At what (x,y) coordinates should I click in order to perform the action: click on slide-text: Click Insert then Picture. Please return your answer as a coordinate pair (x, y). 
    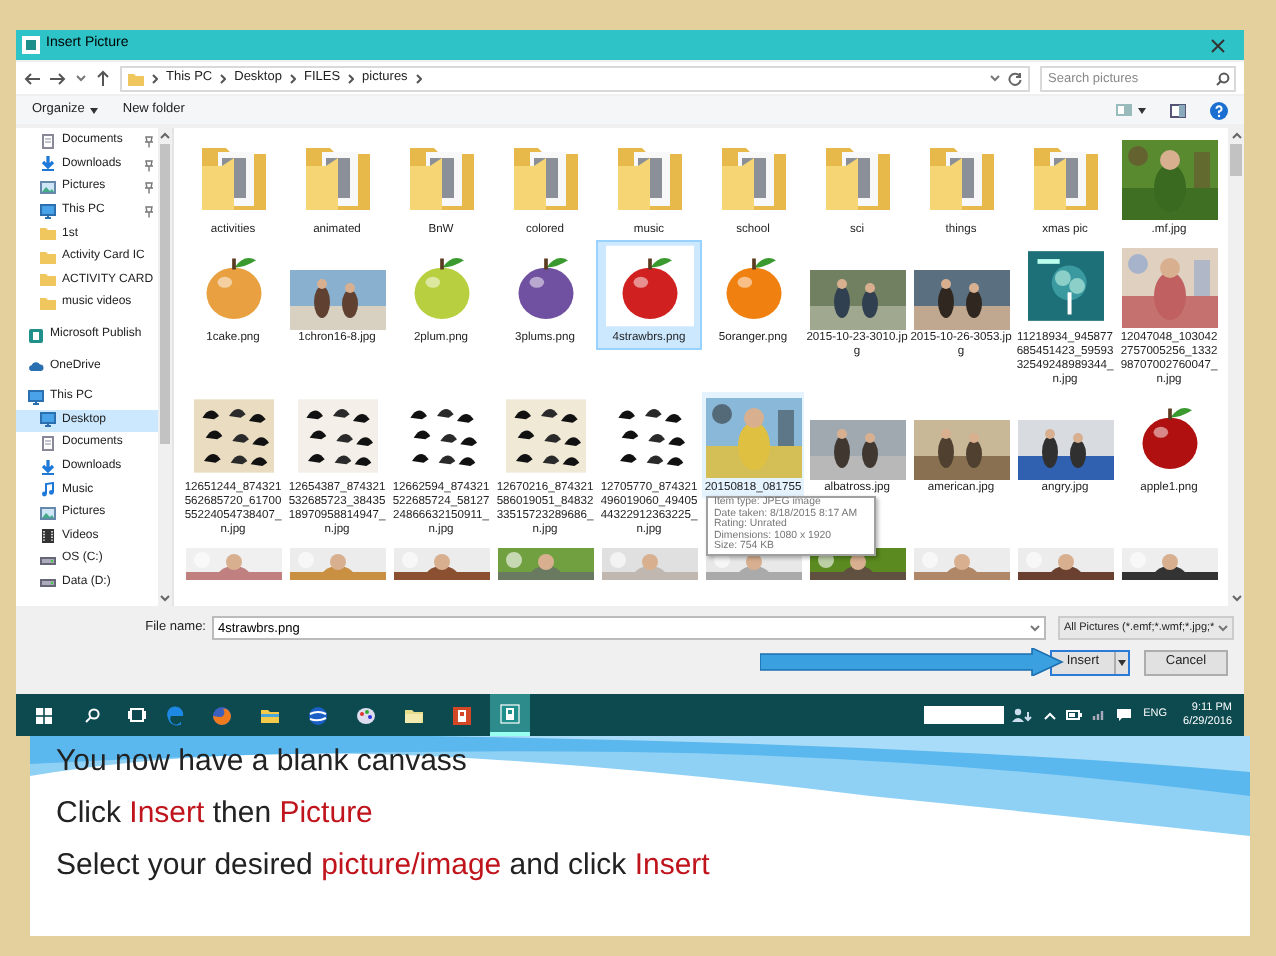
    Looking at the image, I should click on (215, 814).